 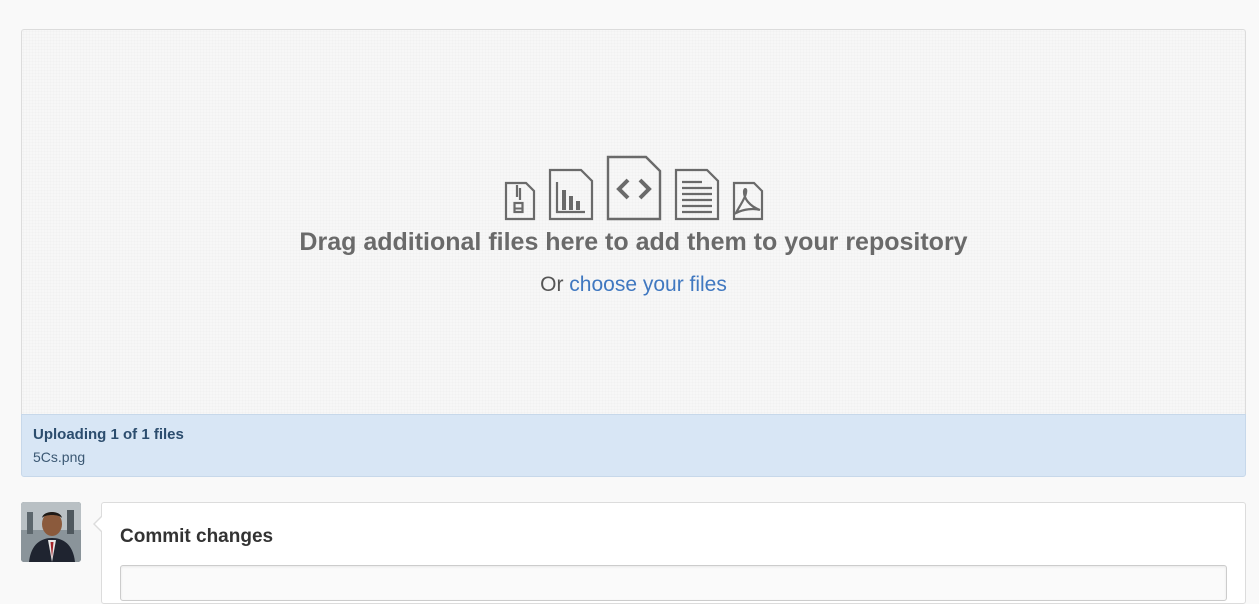 I want to click on upload-file-name: 5Cs.png, so click(x=59, y=457).